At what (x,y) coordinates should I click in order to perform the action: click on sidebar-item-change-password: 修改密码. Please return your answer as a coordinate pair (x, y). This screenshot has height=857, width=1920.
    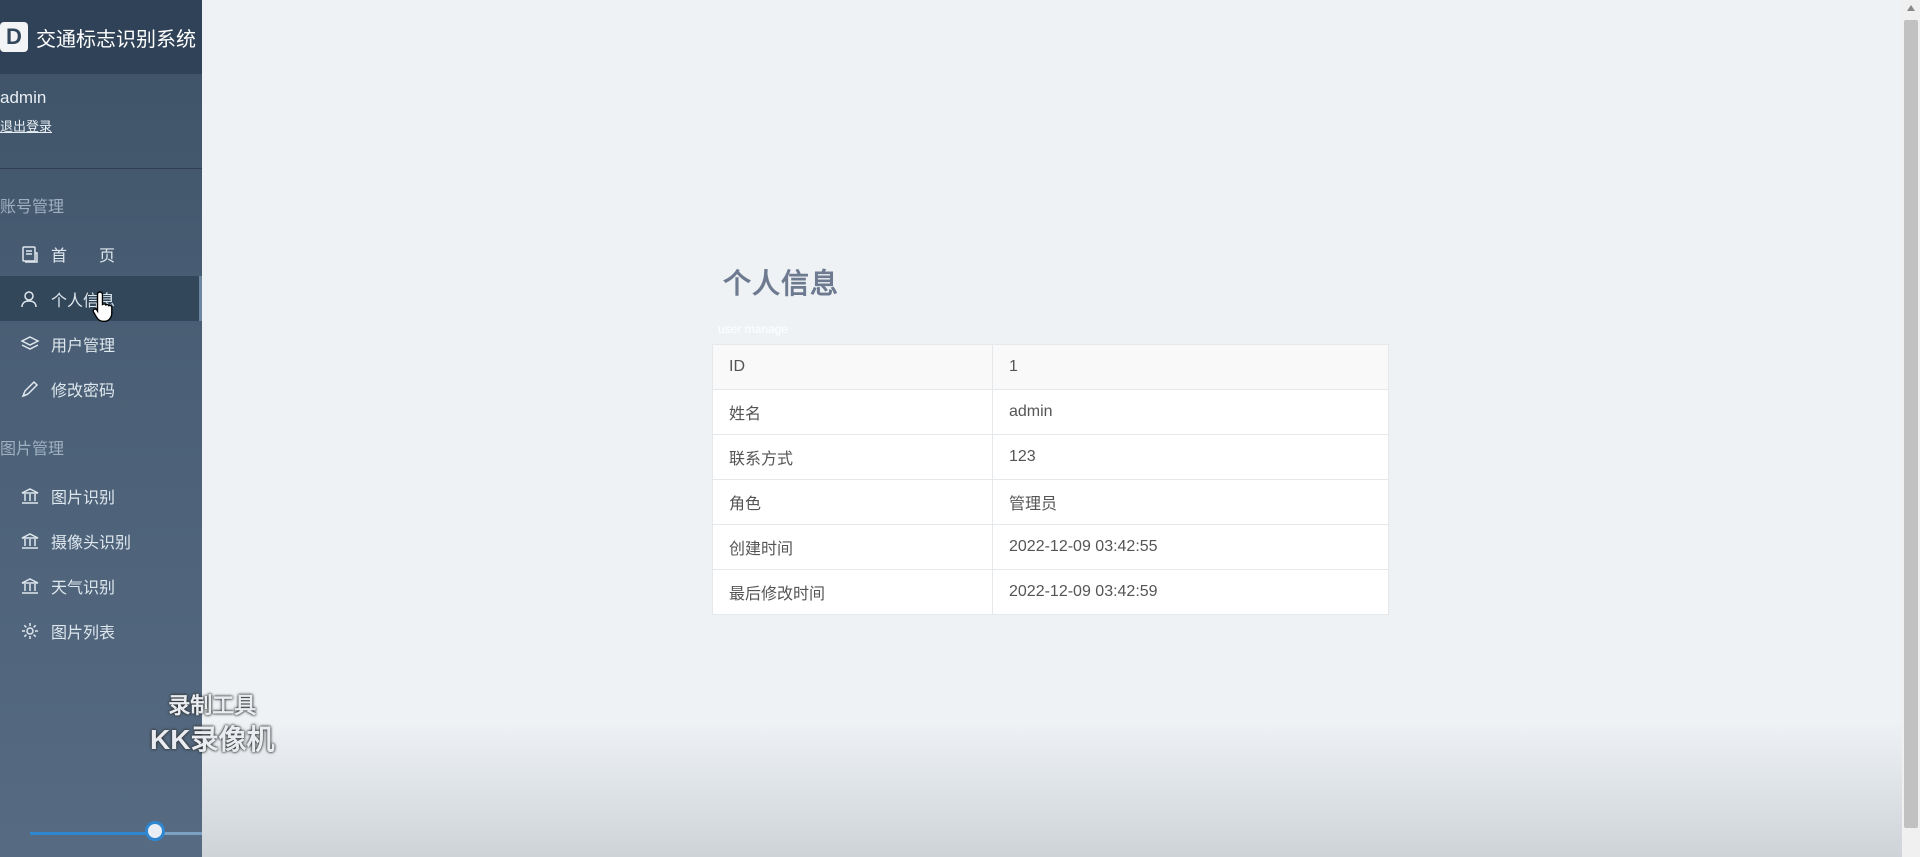
    Looking at the image, I should click on (101, 388).